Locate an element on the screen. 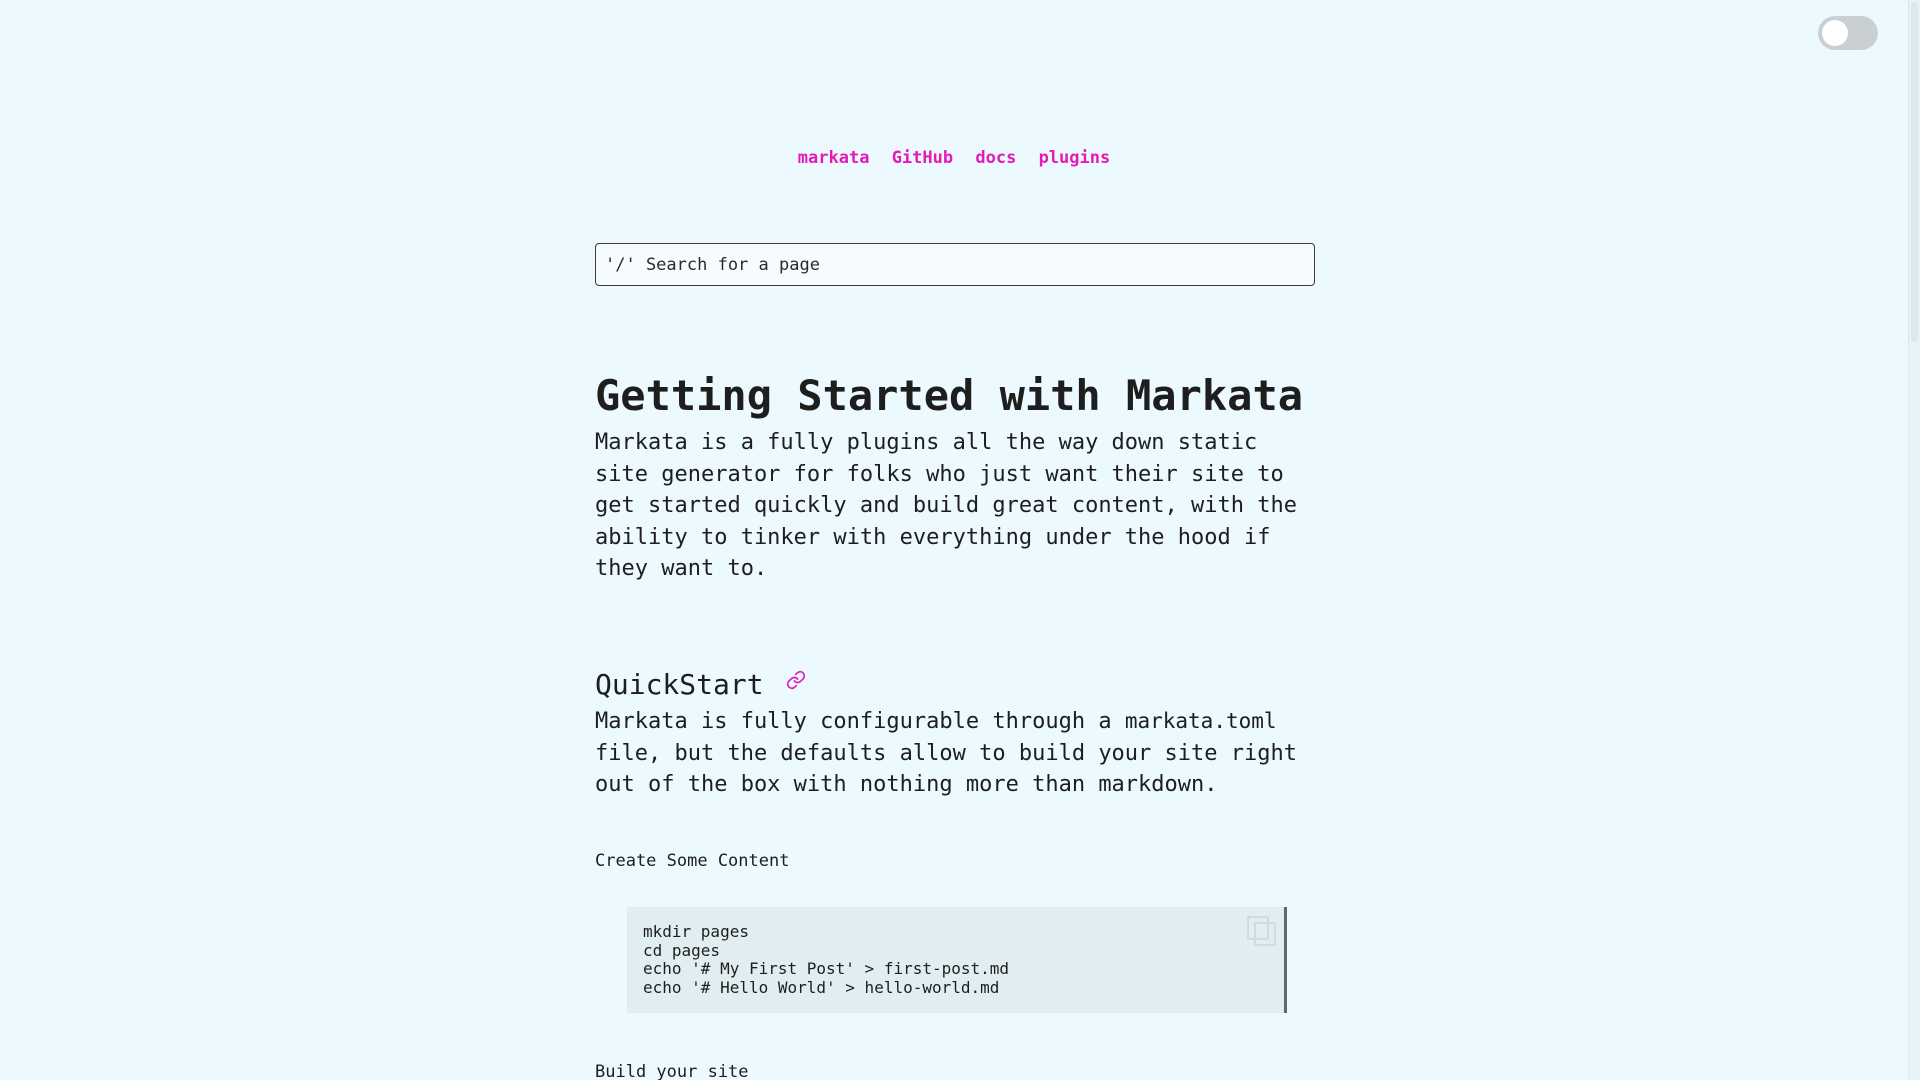 The height and width of the screenshot is (1080, 1920). nav-link-markata: markata is located at coordinates (834, 158).